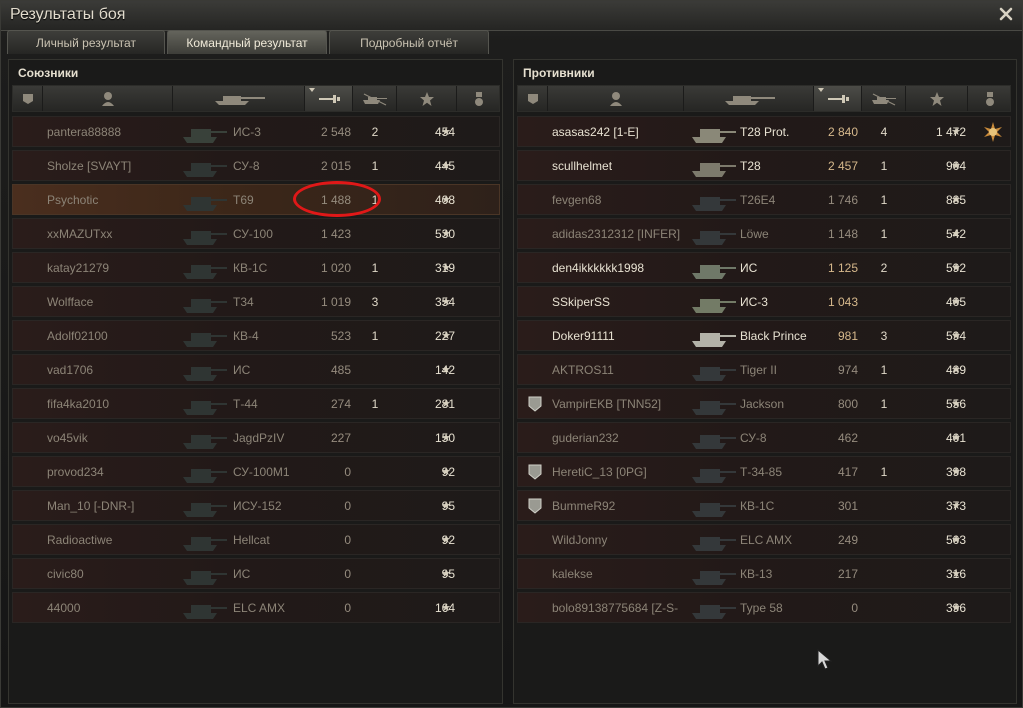 This screenshot has height=708, width=1023. I want to click on player-name: pantera88888, so click(84, 131).